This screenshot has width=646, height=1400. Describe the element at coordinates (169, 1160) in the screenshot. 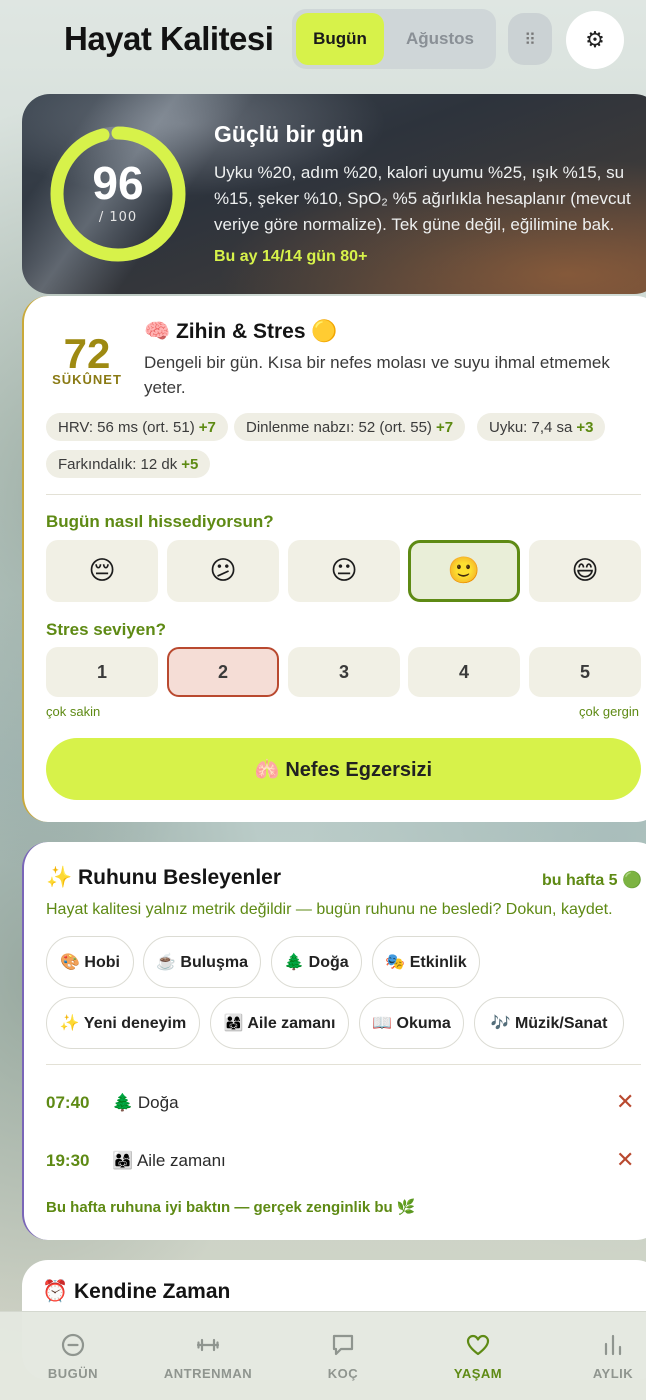

I see `log-entry-activity: 👨‍👩‍👧 Aile zamanı` at that location.